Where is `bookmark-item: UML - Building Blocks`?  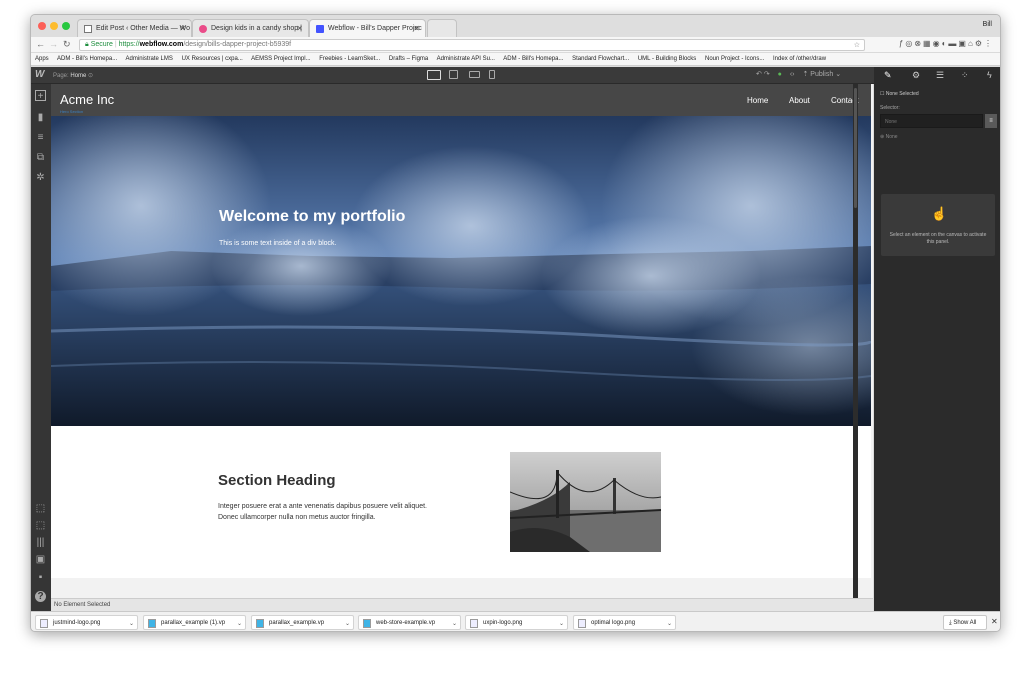 bookmark-item: UML - Building Blocks is located at coordinates (667, 59).